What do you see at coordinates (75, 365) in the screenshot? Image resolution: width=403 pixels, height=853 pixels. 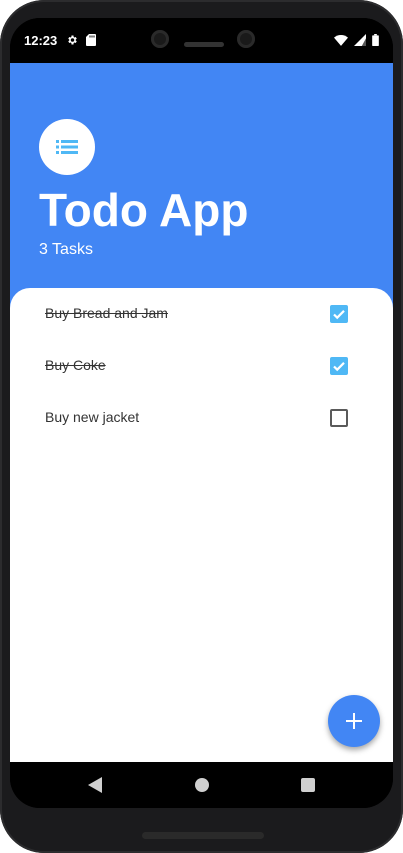 I see `task-label: Buy Coke` at bounding box center [75, 365].